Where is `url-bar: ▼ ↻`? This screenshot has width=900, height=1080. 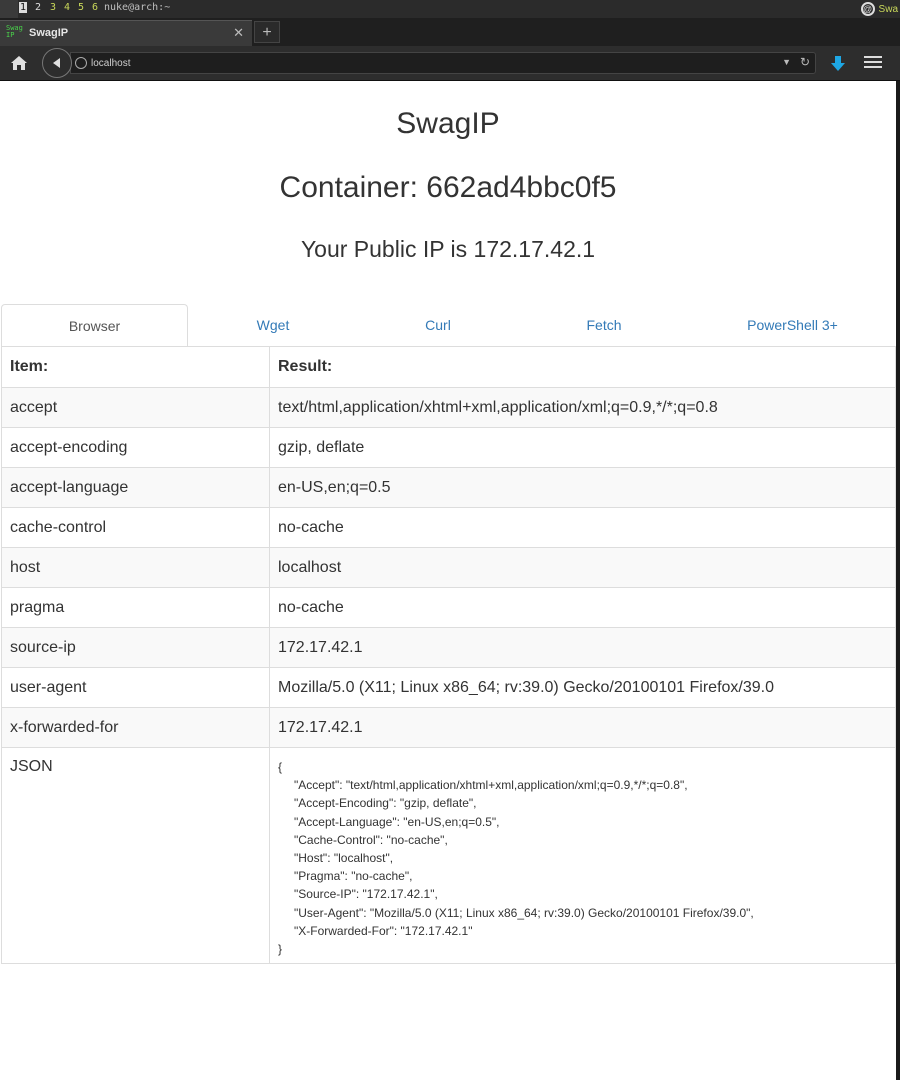
url-bar: ▼ ↻ is located at coordinates (443, 63).